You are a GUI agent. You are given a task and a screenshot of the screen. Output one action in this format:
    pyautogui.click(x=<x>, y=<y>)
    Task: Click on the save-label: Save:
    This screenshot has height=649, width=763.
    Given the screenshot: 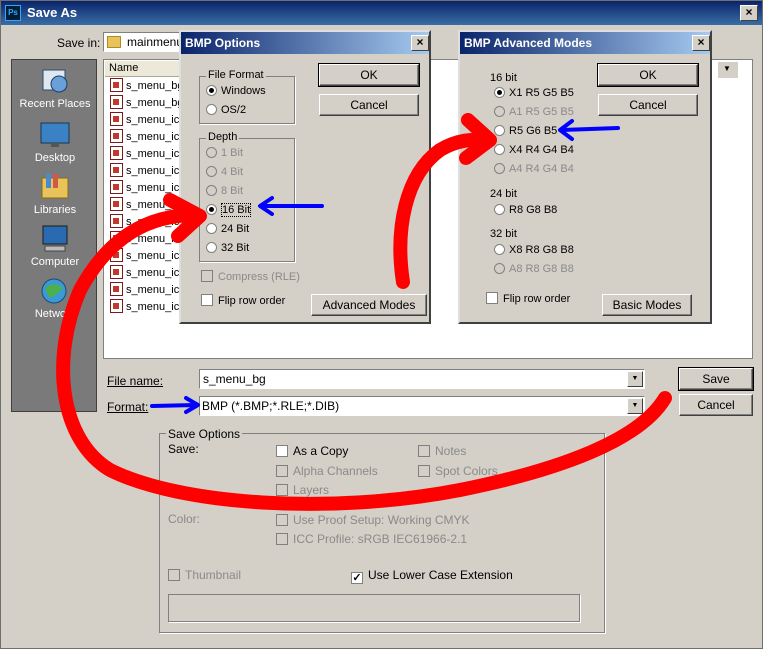 What is the action you would take?
    pyautogui.click(x=183, y=449)
    